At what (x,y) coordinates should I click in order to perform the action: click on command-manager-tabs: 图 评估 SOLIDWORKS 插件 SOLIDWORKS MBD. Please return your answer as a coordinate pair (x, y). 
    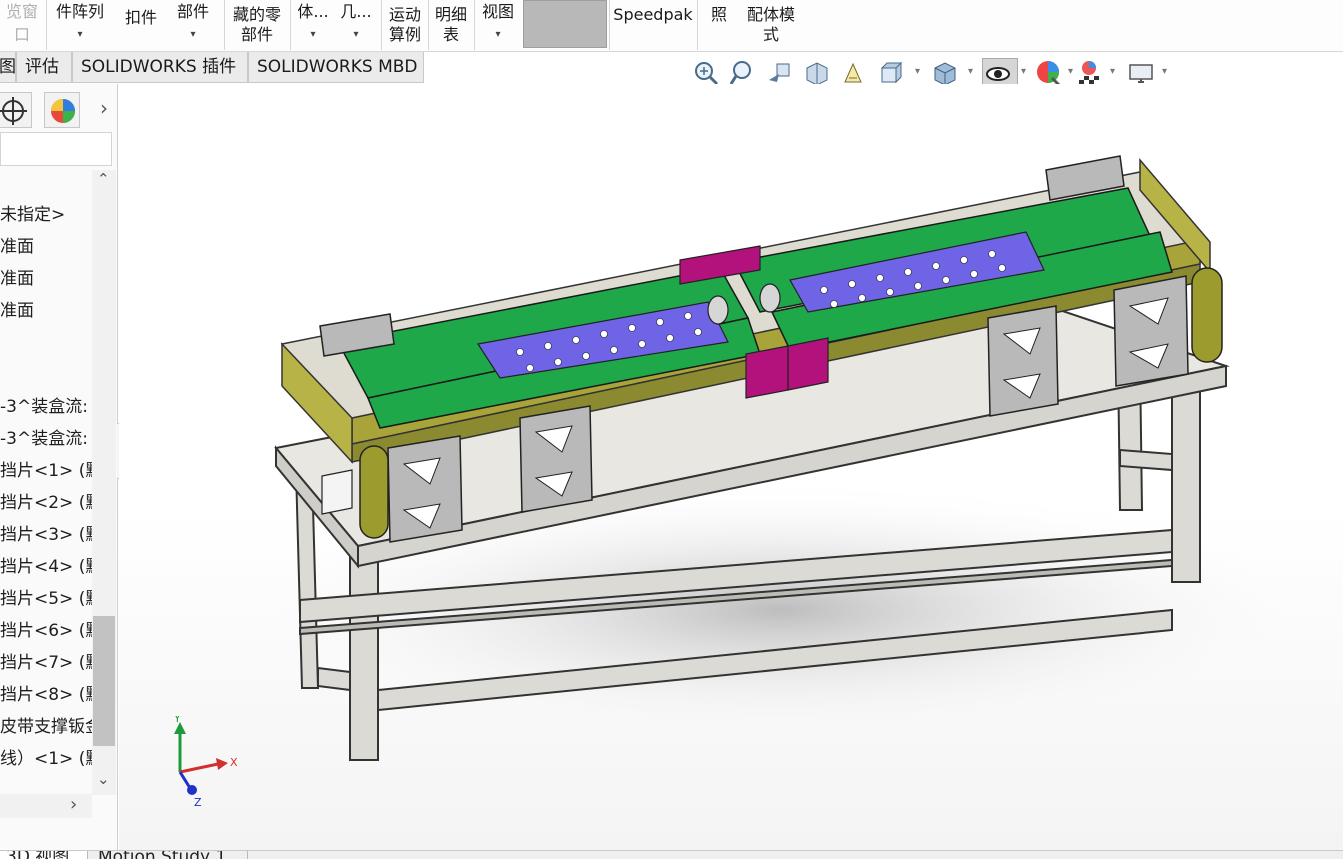
    Looking at the image, I should click on (215, 68).